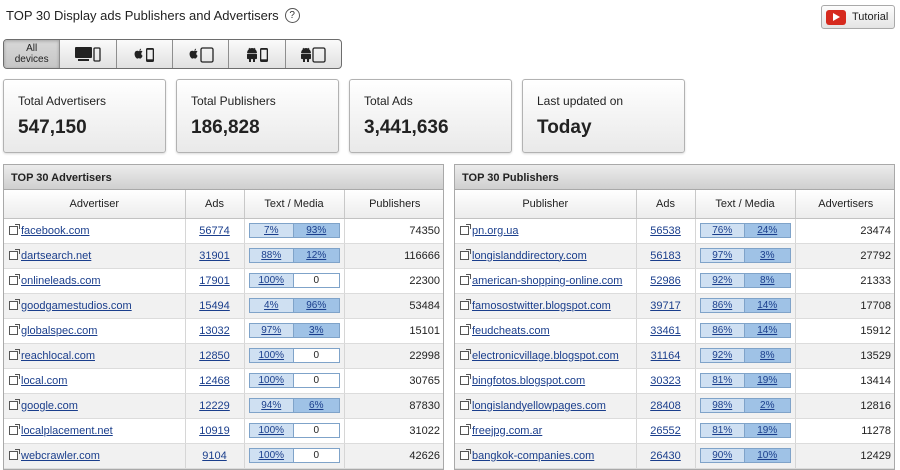  Describe the element at coordinates (767, 280) in the screenshot. I see `media-share: 8%` at that location.